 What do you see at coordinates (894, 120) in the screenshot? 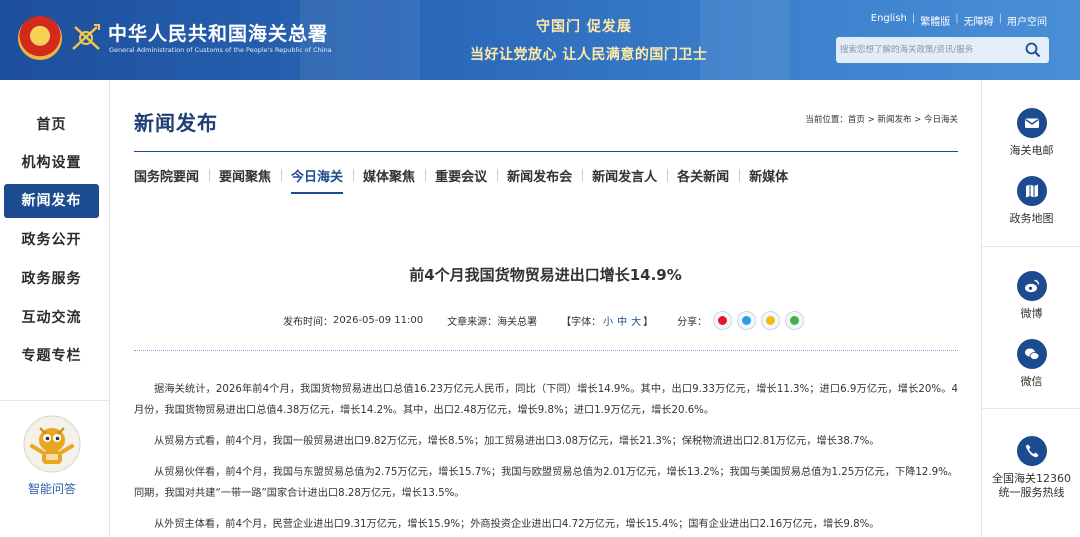
I see `breadcrumb-news-release: 新闻发布` at bounding box center [894, 120].